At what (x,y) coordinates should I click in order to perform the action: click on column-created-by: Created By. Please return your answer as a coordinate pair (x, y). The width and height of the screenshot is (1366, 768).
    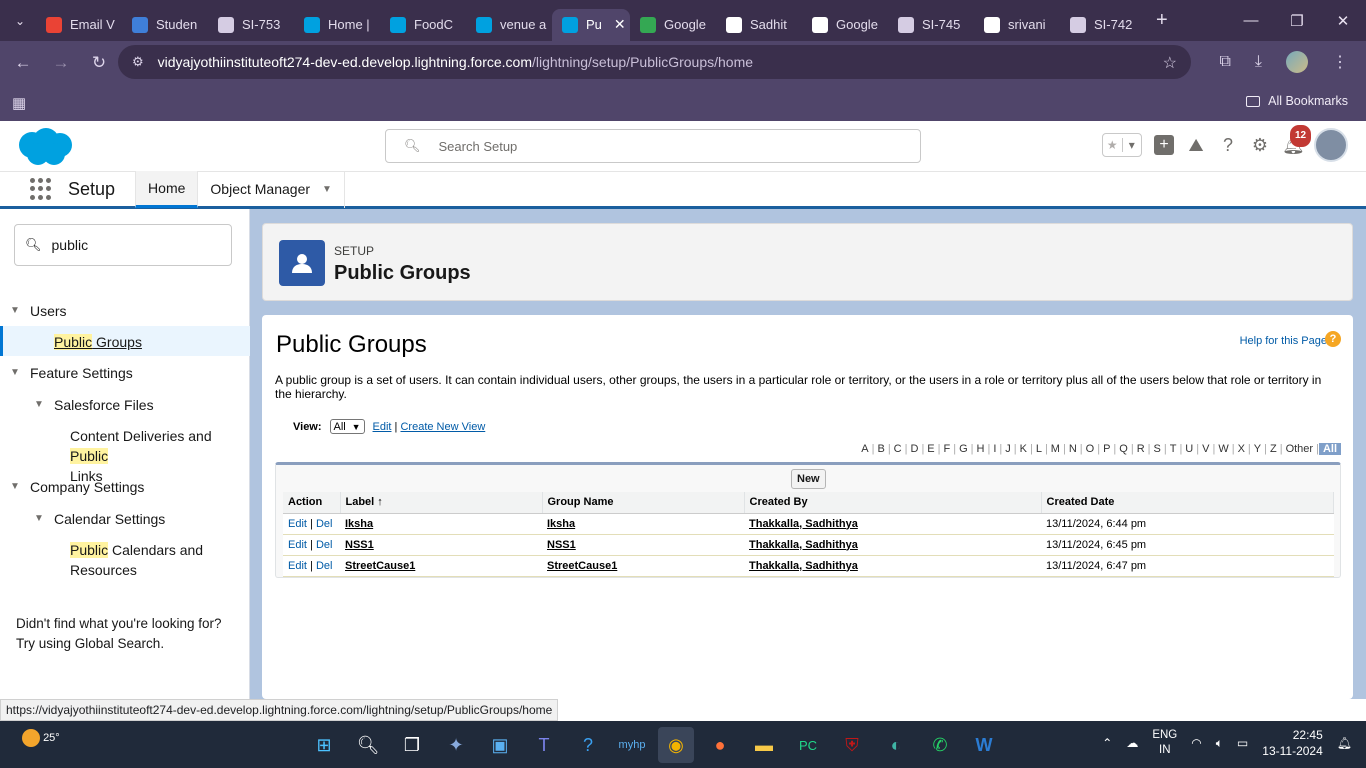
    Looking at the image, I should click on (893, 503).